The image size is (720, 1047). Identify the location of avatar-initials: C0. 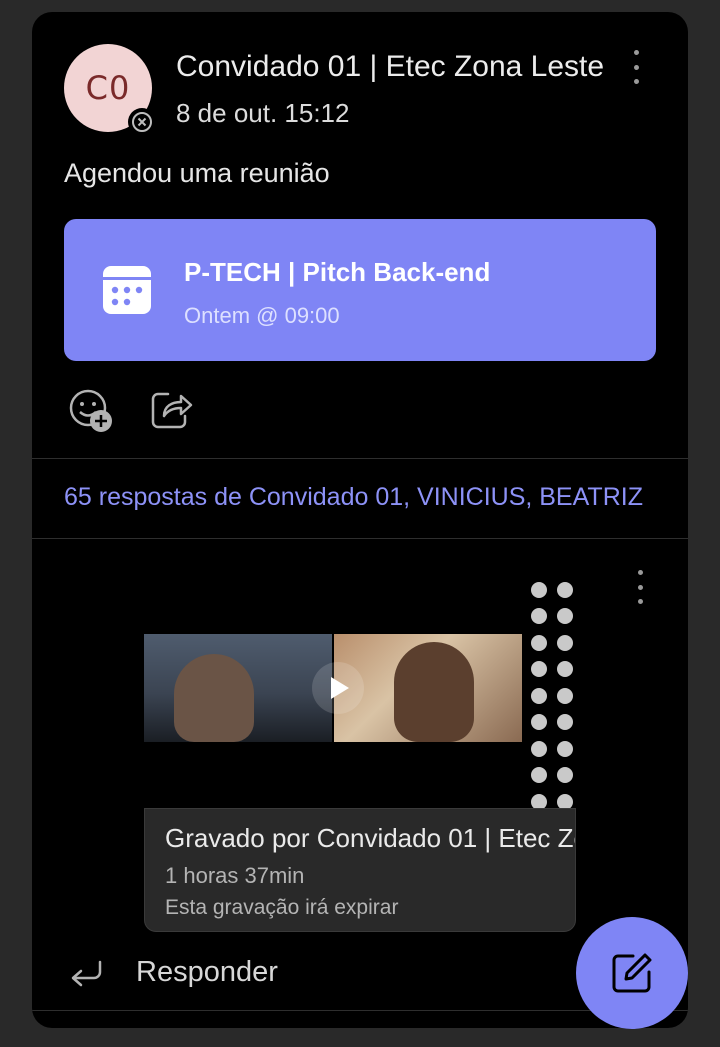
(108, 88).